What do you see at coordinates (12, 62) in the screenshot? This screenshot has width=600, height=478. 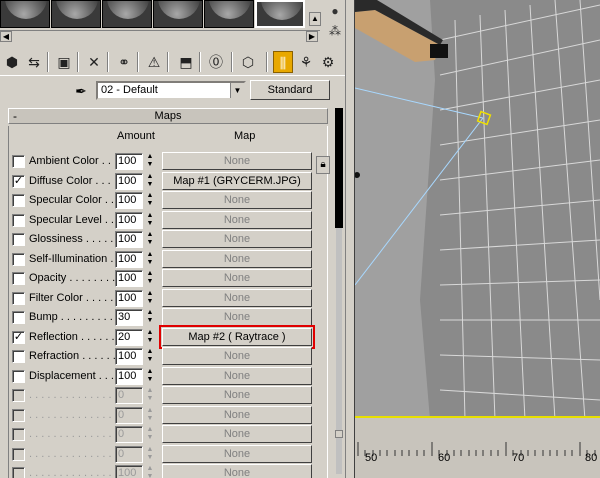 I see `get-material-icon: ⬢` at bounding box center [12, 62].